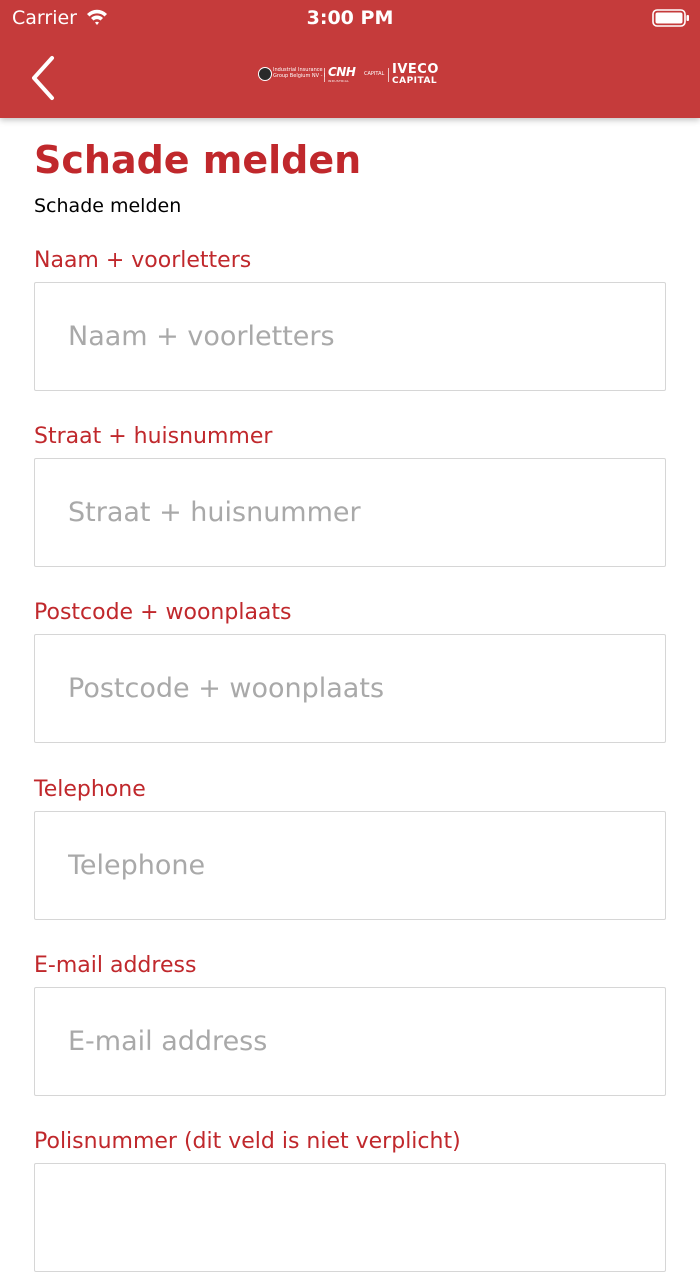 The height and width of the screenshot is (1272, 700). I want to click on cnh-industrial-text: INDUSTRIAL, so click(339, 81).